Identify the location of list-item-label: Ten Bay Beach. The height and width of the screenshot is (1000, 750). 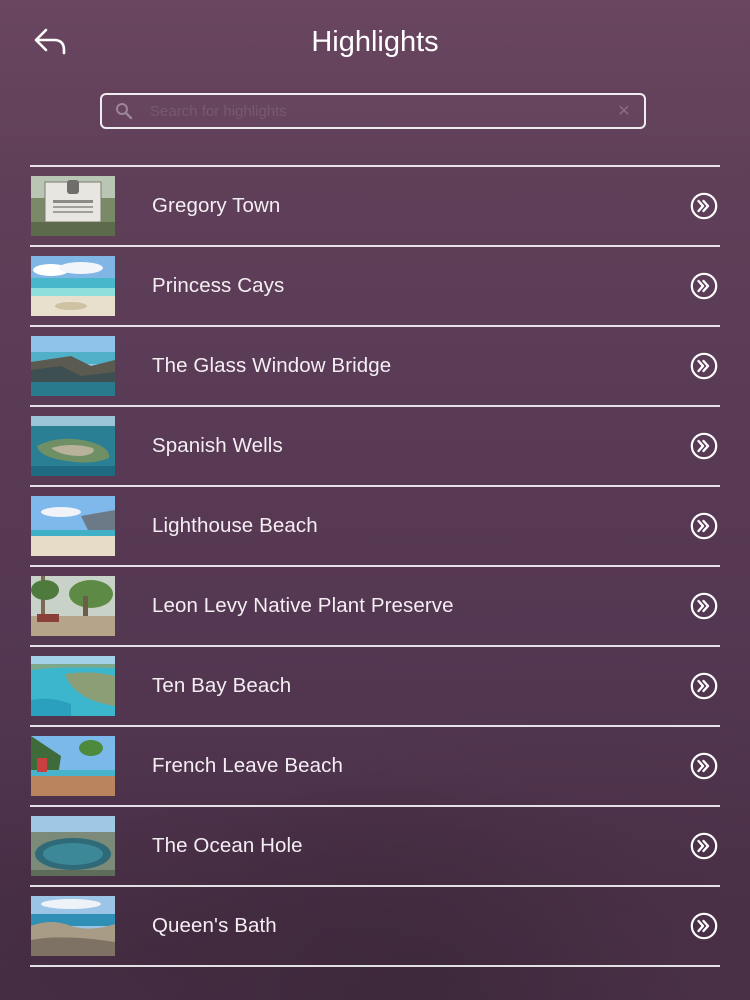
(222, 685).